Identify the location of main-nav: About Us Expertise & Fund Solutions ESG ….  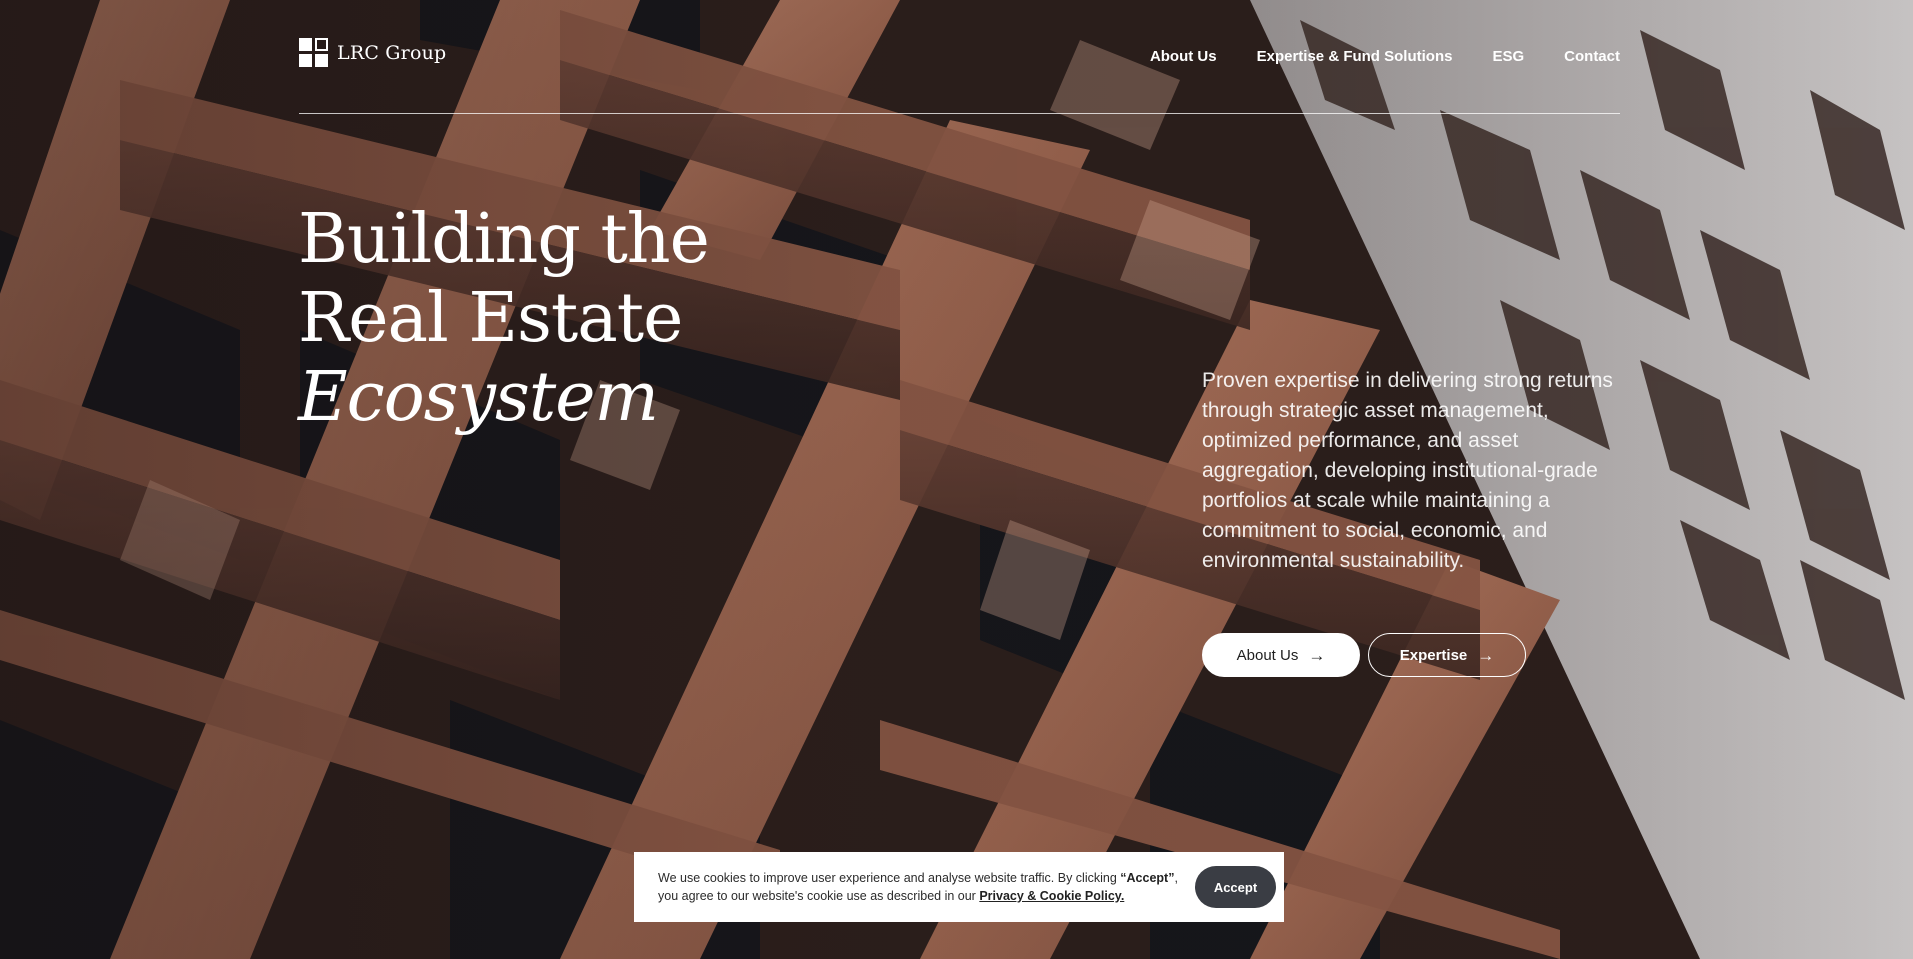
(1385, 56).